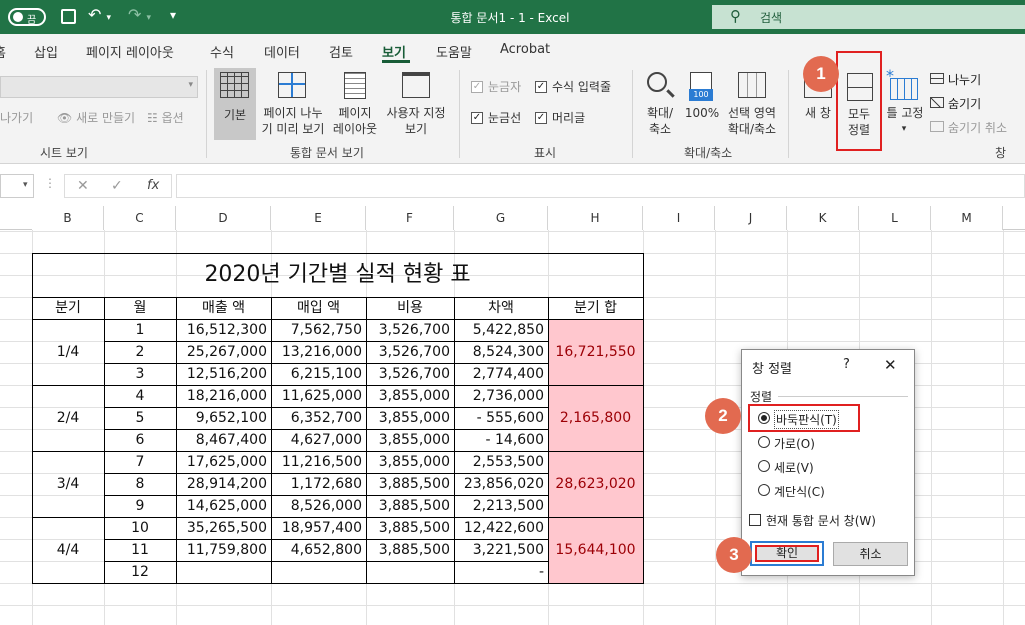  I want to click on search-box: ⚲ 검색, so click(868, 17).